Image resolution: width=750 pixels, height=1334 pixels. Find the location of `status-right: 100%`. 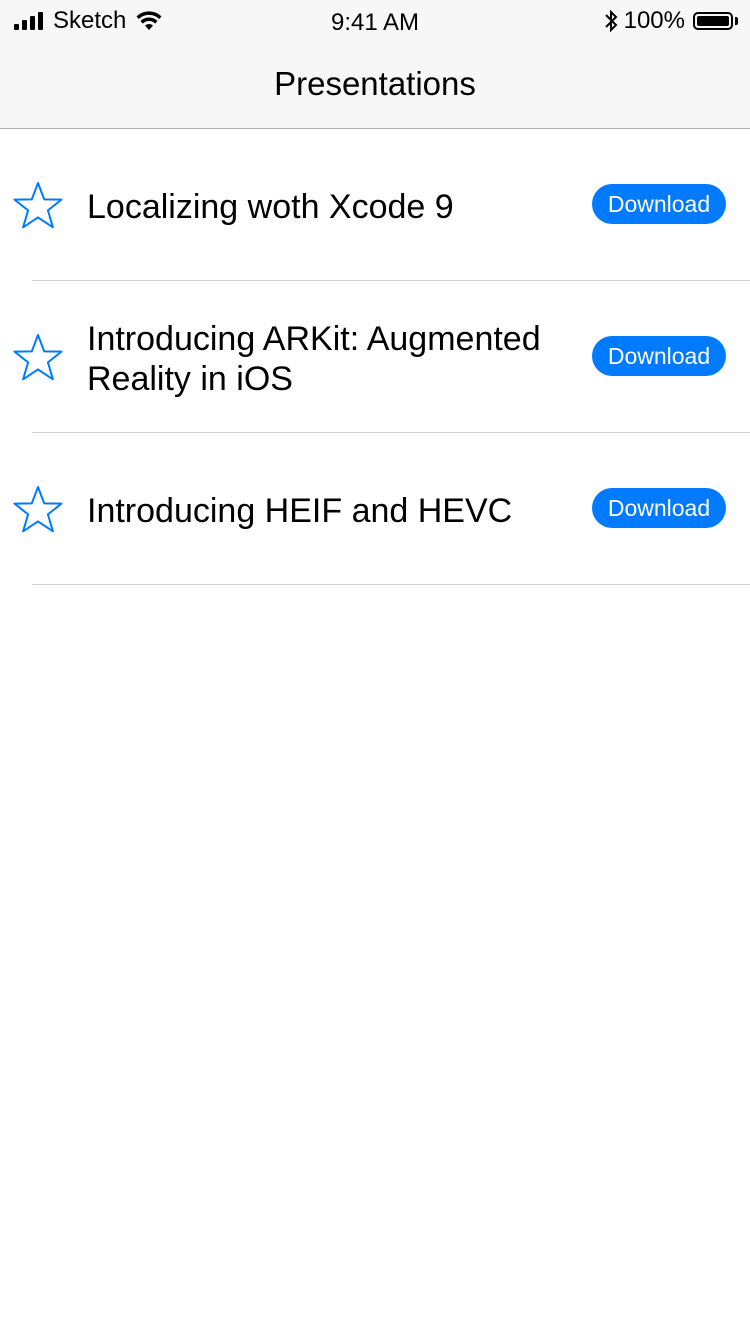

status-right: 100% is located at coordinates (671, 21).